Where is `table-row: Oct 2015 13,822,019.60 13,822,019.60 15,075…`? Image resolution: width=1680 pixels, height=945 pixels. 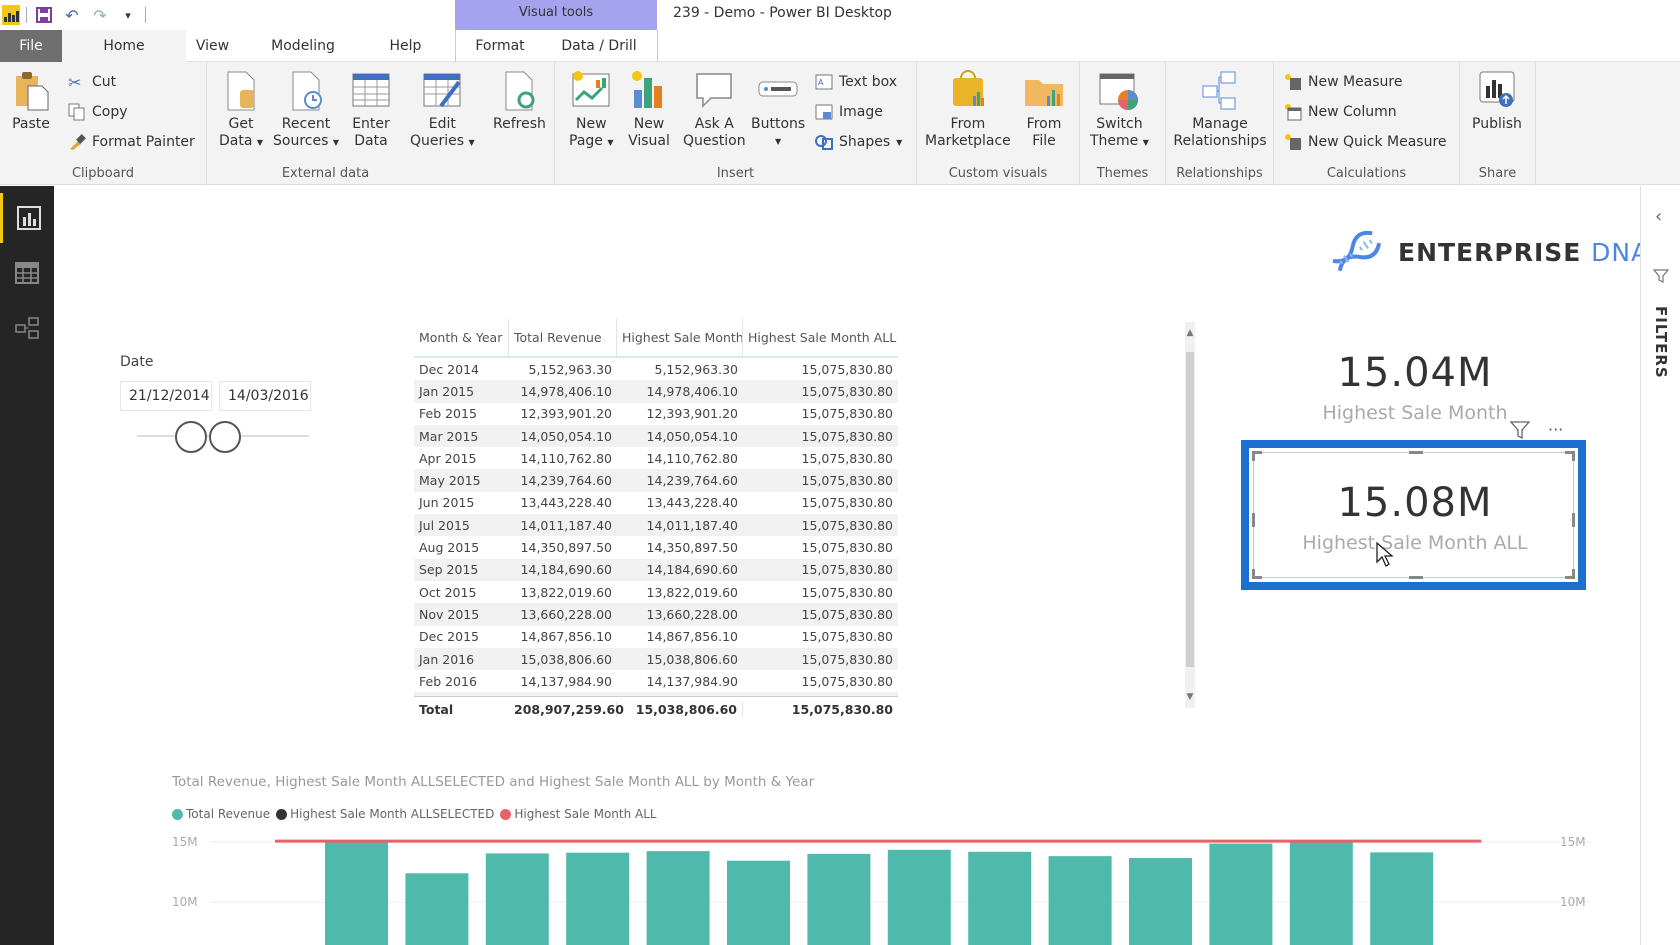 table-row: Oct 2015 13,822,019.60 13,822,019.60 15,075… is located at coordinates (656, 592).